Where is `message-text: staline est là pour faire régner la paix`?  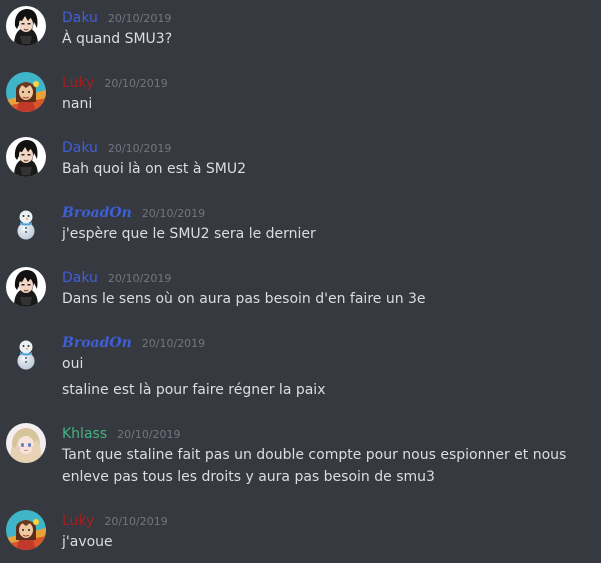
message-text: staline est là pour faire régner la paix is located at coordinates (194, 390).